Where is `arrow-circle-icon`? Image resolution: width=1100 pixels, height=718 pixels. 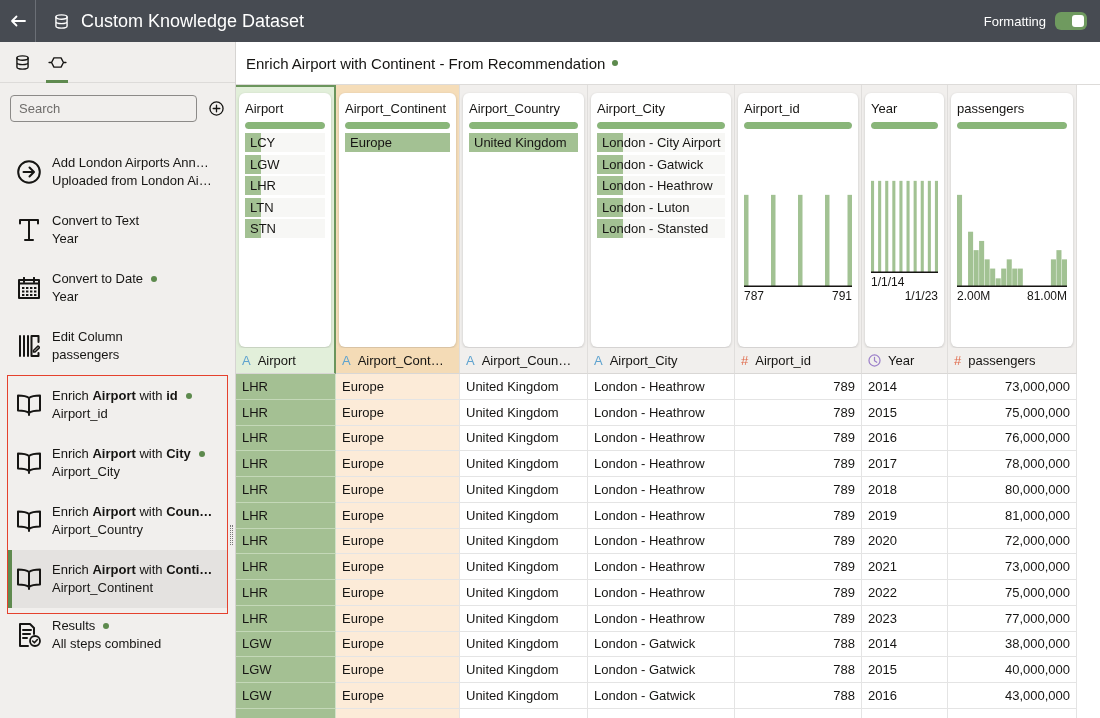
arrow-circle-icon is located at coordinates (29, 172).